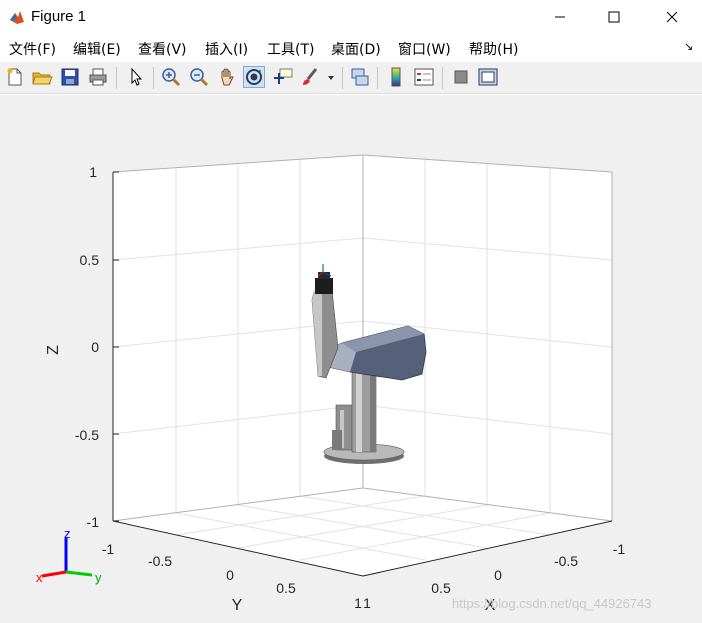 The width and height of the screenshot is (702, 623). Describe the element at coordinates (93, 172) in the screenshot. I see `z-tick-label: 1` at that location.